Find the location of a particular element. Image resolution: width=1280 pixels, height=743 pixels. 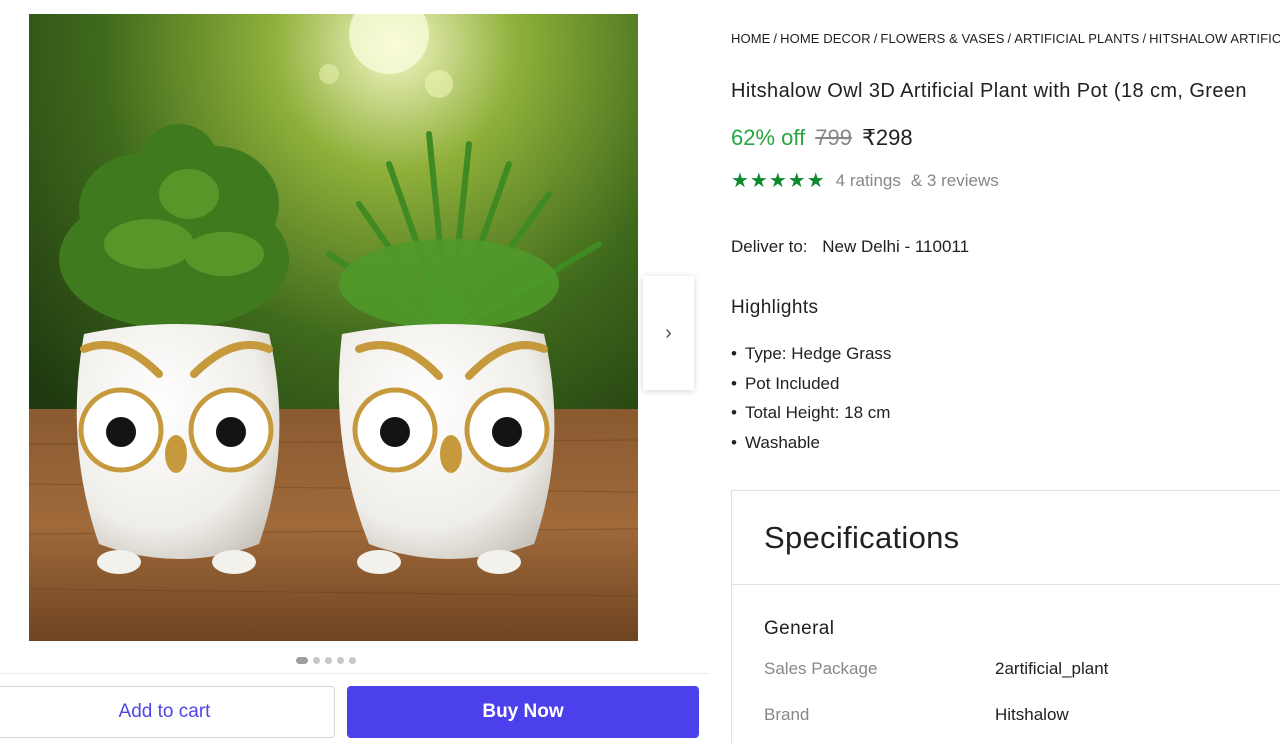

star-rating-icon: ★★★★★ is located at coordinates (778, 181).